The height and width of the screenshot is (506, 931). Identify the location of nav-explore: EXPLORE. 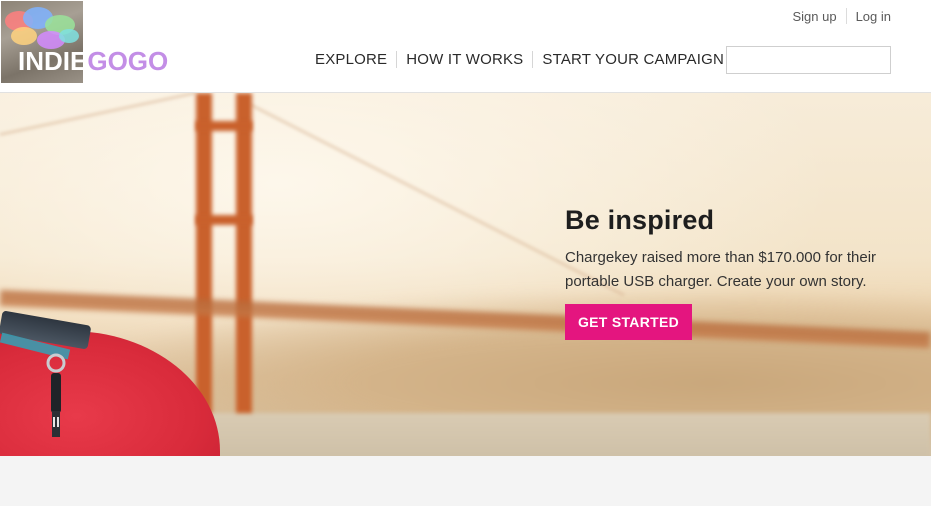
(351, 59).